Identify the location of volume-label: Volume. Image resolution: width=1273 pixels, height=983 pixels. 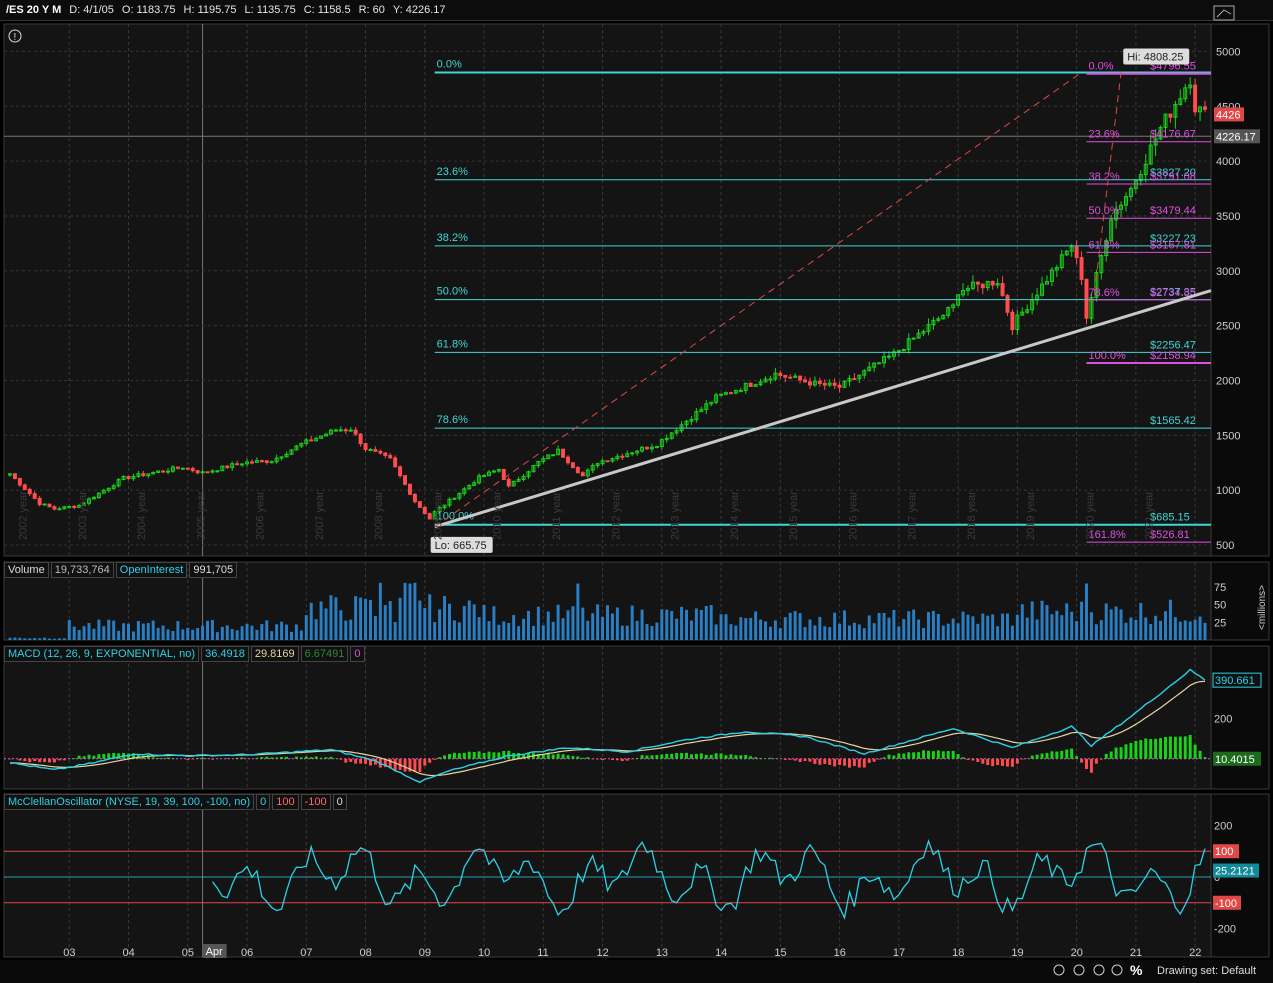
(26, 570).